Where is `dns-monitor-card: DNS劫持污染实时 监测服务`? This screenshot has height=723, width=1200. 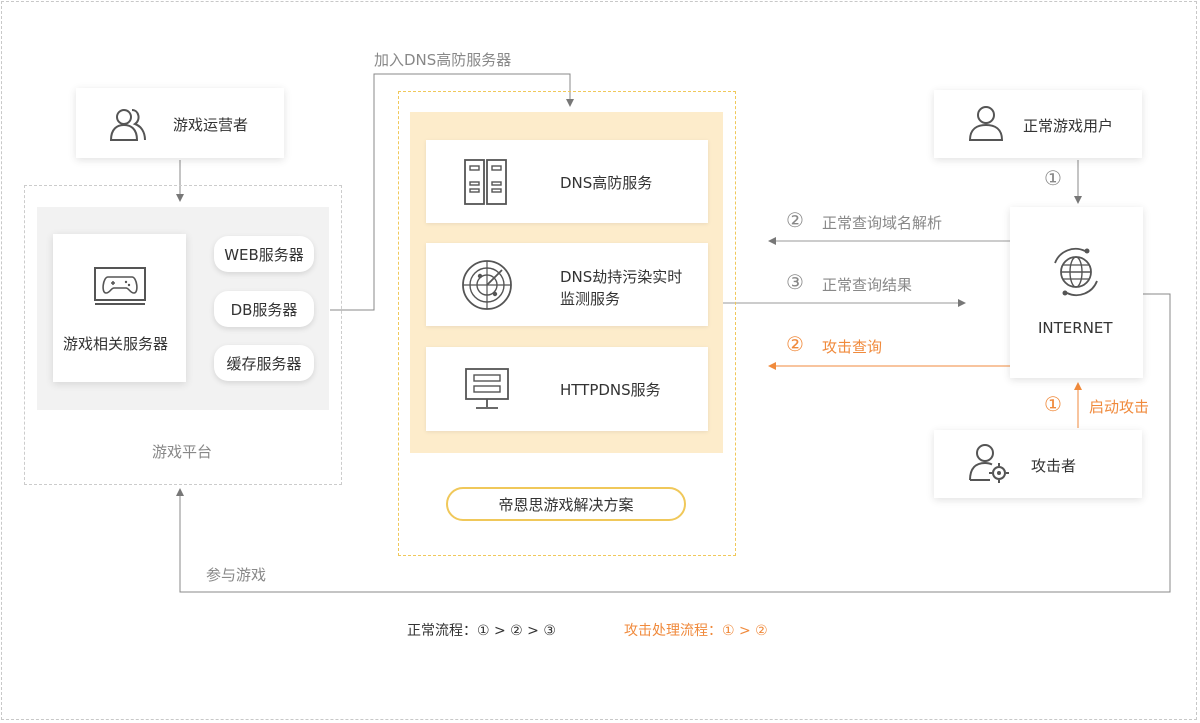 dns-monitor-card: DNS劫持污染实时 监测服务 is located at coordinates (567, 284).